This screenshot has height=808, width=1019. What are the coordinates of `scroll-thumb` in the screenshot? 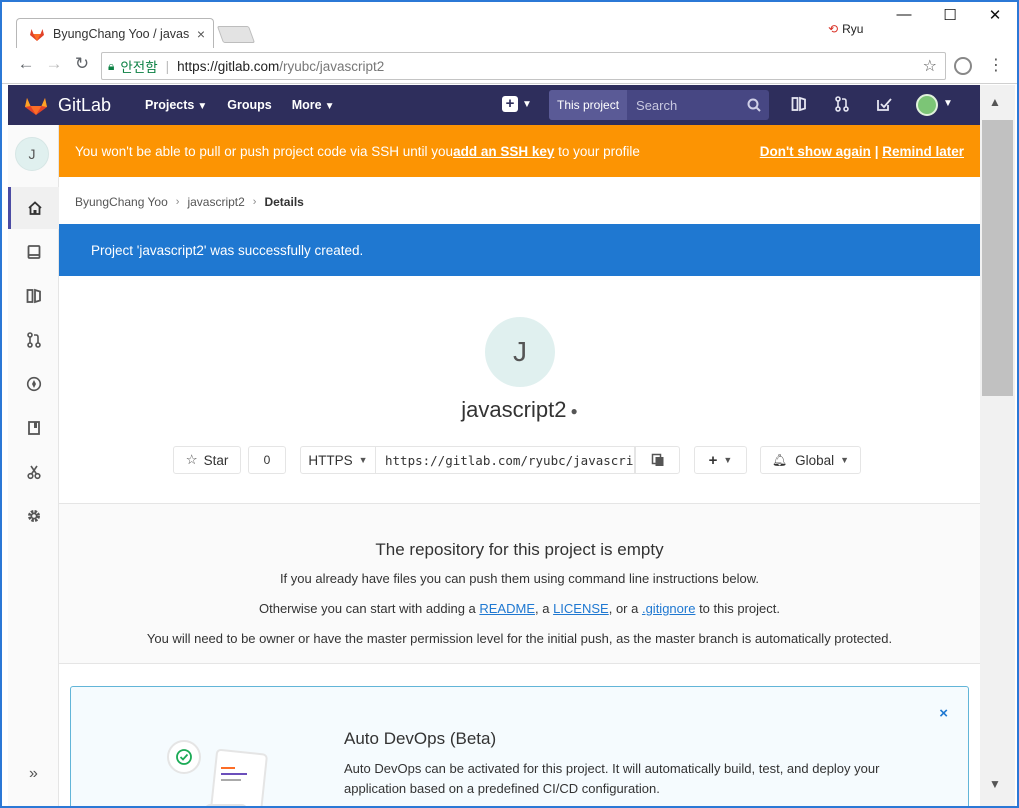 It's located at (997, 258).